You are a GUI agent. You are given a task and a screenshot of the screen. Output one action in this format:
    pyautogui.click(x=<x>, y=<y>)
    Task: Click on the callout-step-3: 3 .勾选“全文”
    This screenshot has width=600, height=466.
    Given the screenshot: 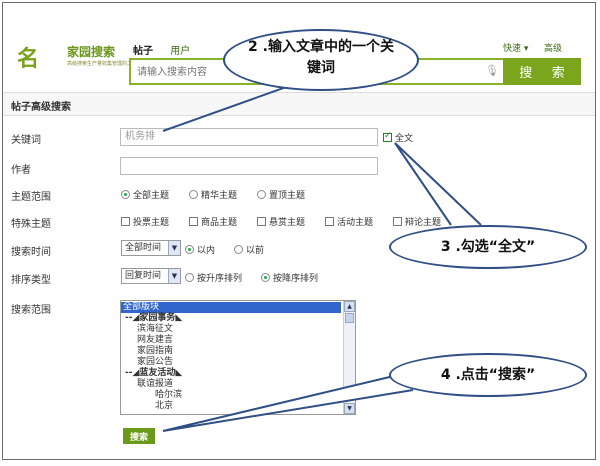 What is the action you would take?
    pyautogui.click(x=488, y=247)
    